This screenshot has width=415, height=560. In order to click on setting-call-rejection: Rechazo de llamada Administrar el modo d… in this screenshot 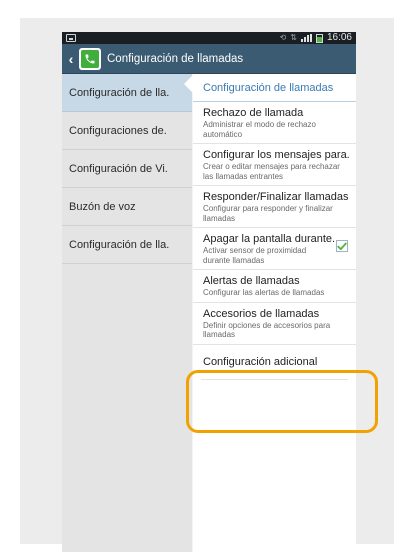, I will do `click(274, 123)`.